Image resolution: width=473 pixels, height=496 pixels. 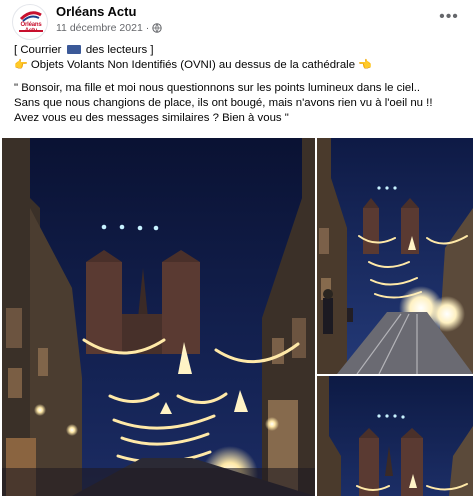 What do you see at coordinates (157, 28) in the screenshot?
I see `globe-icon` at bounding box center [157, 28].